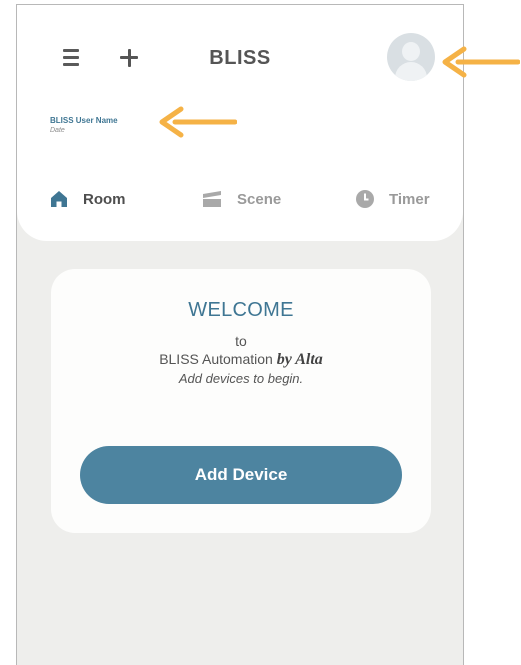 The width and height of the screenshot is (521, 665). I want to click on clock-icon, so click(365, 199).